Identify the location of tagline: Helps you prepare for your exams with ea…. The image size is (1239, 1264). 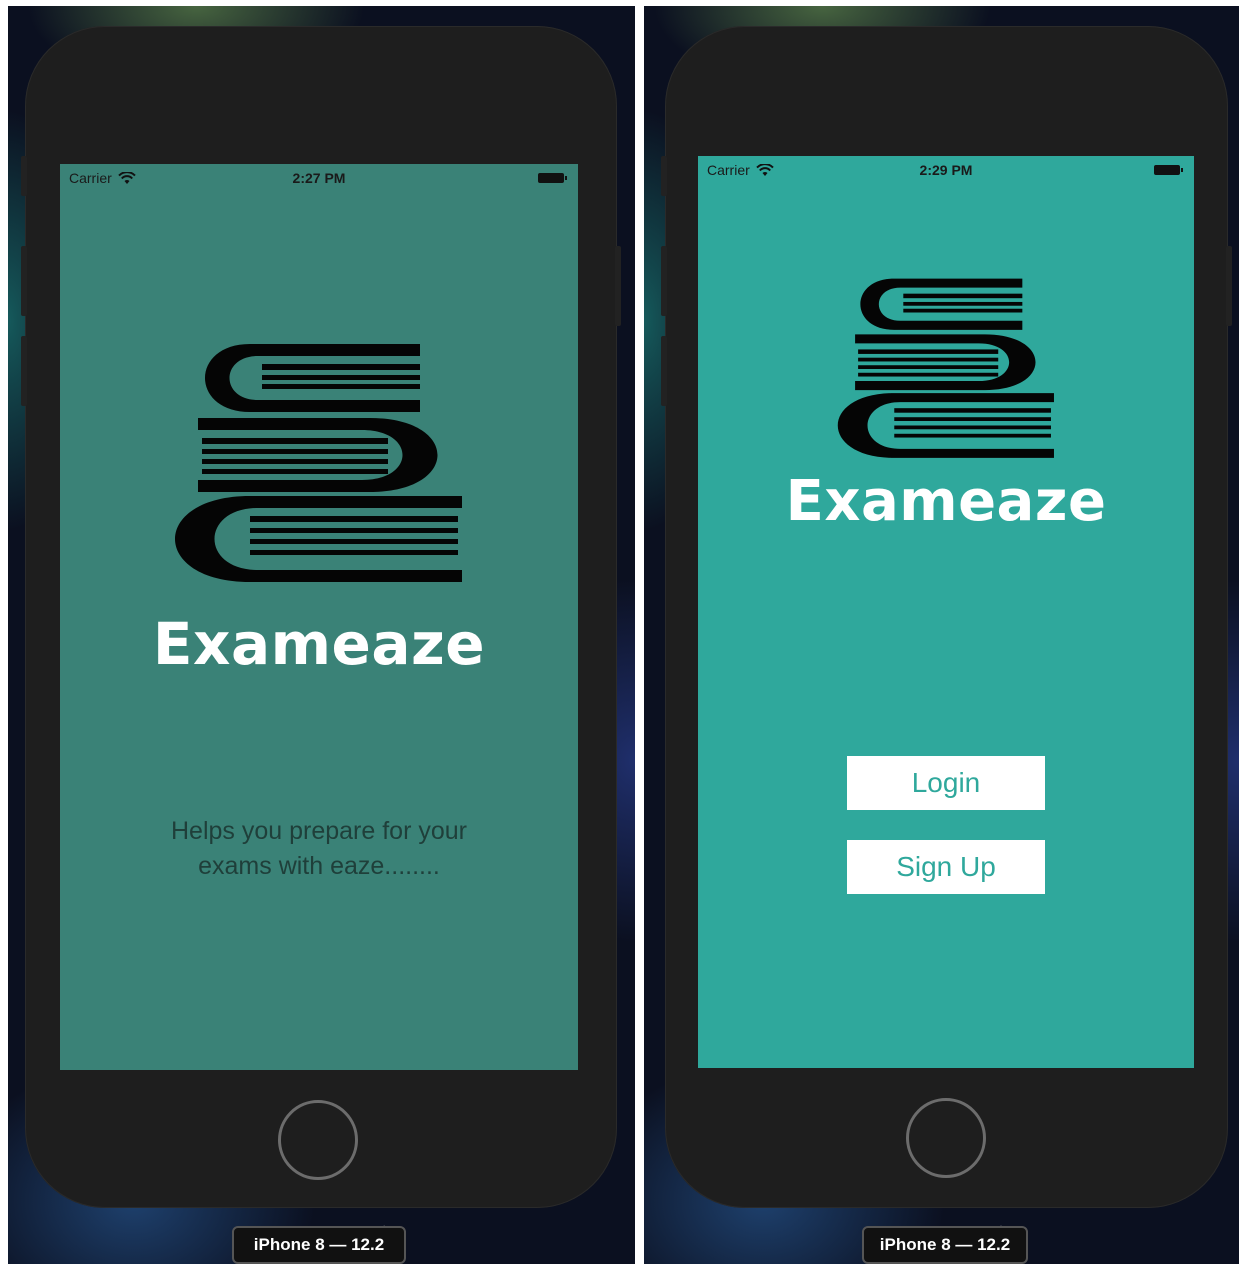
(319, 849).